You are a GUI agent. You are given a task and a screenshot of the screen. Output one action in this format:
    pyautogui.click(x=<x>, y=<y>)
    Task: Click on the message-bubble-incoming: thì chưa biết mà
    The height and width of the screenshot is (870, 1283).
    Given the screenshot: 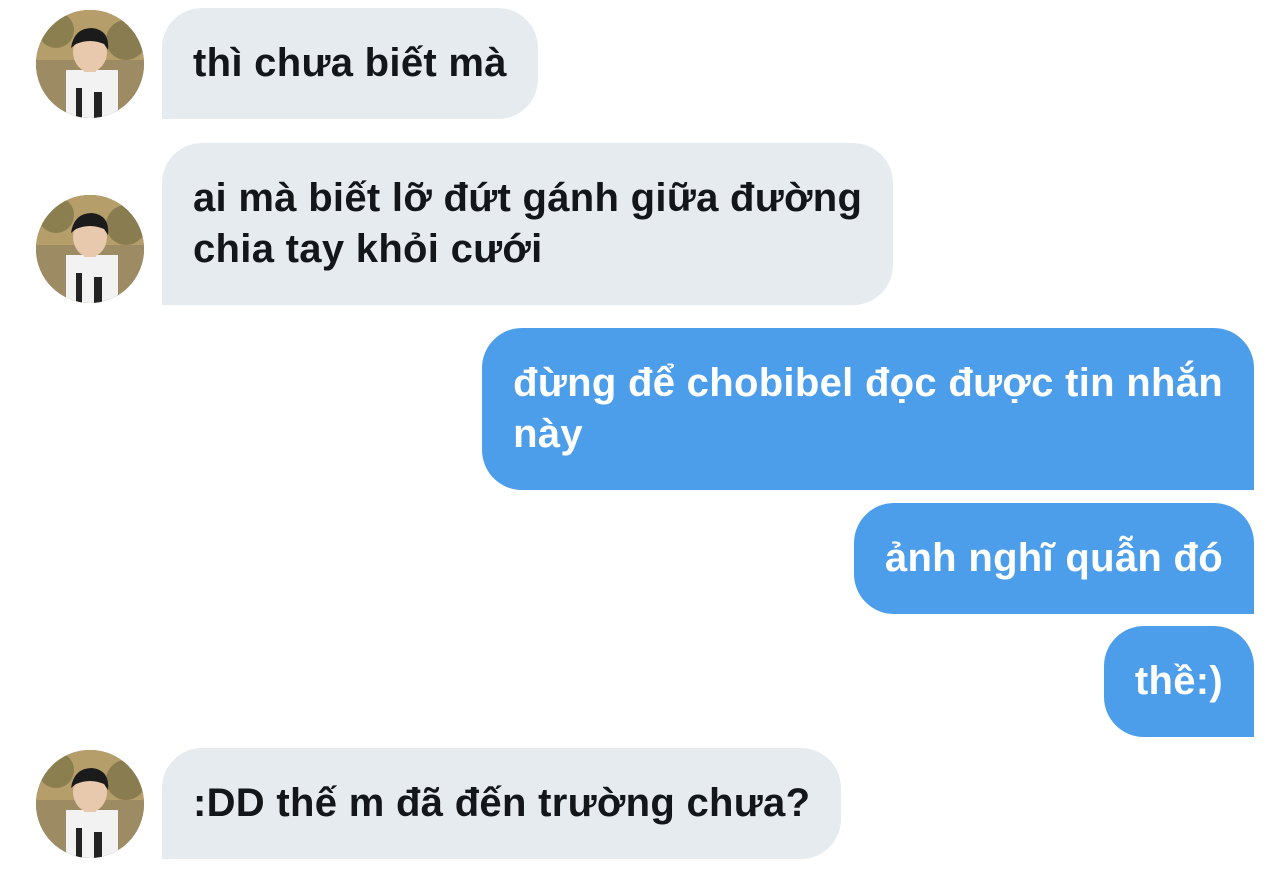 What is the action you would take?
    pyautogui.click(x=350, y=63)
    